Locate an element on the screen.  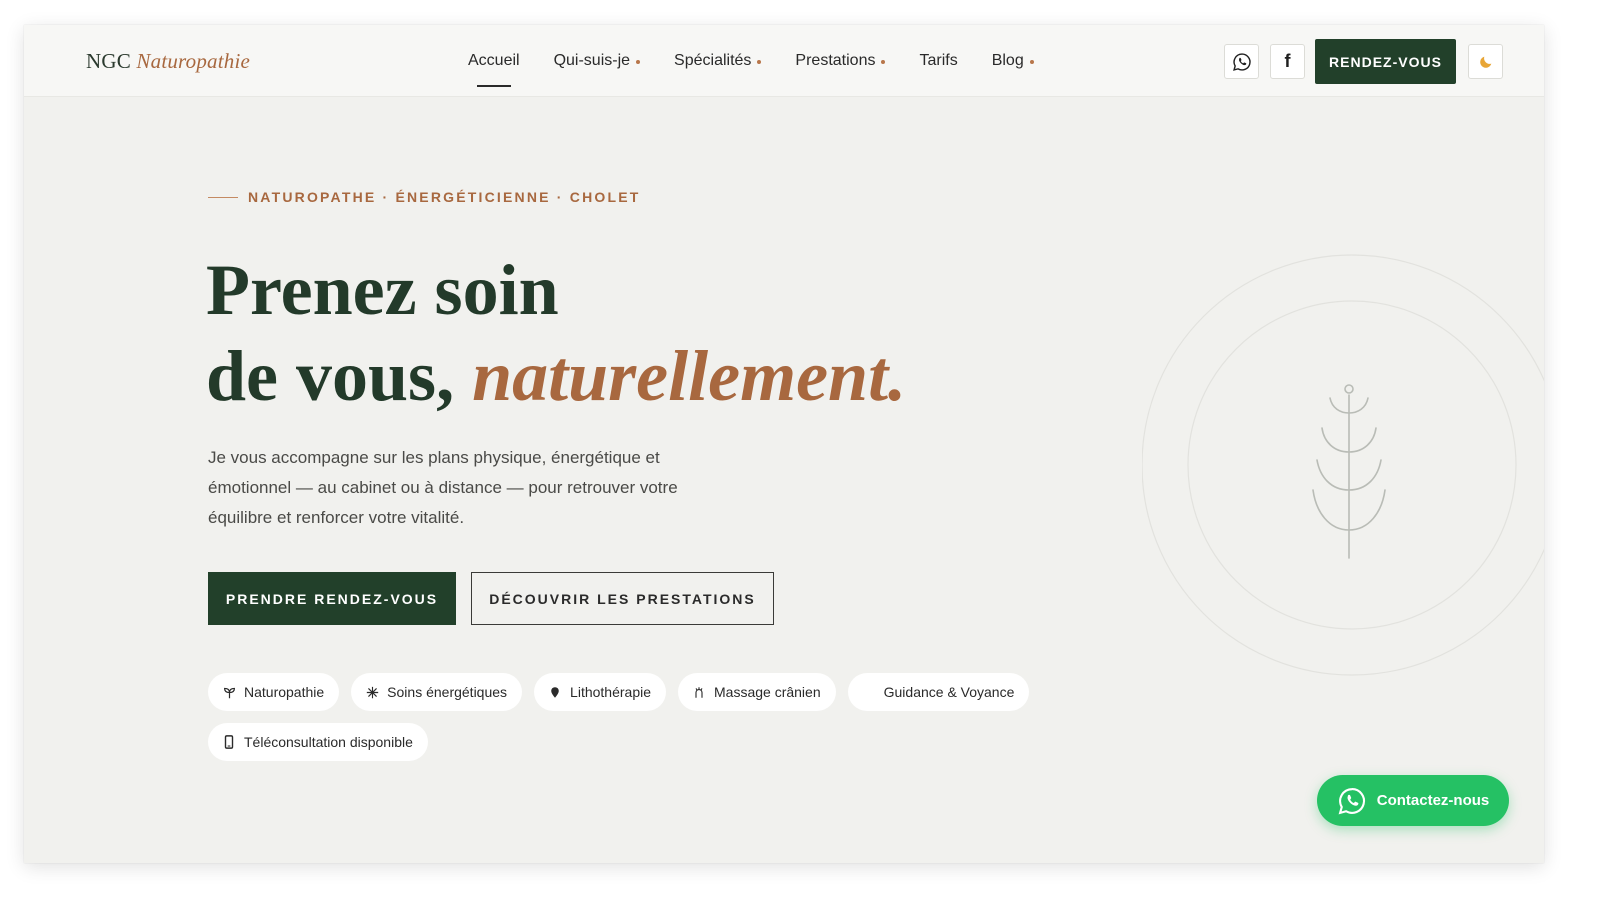
chip-soins-energetiques: Soins énergétiques is located at coordinates (437, 692).